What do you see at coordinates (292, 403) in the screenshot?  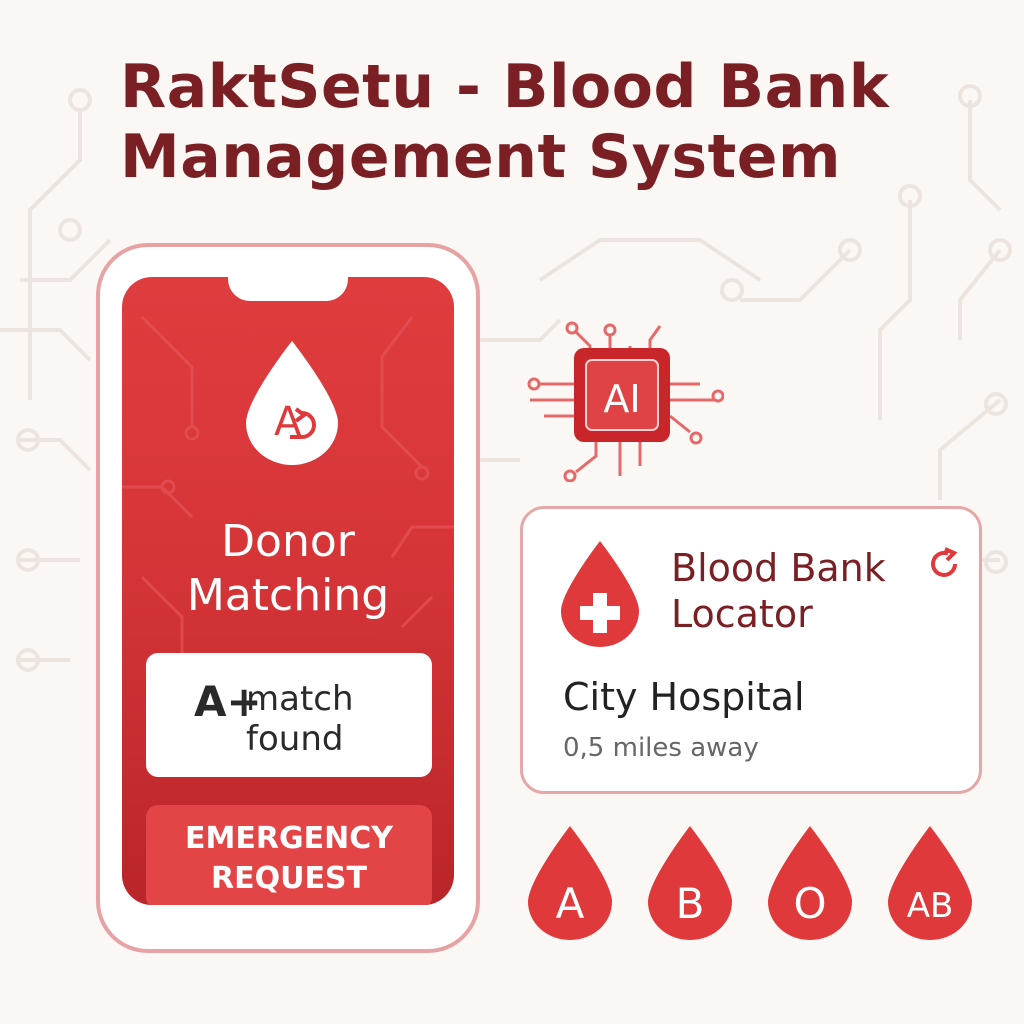 I see `blood-drop-a-icon: A` at bounding box center [292, 403].